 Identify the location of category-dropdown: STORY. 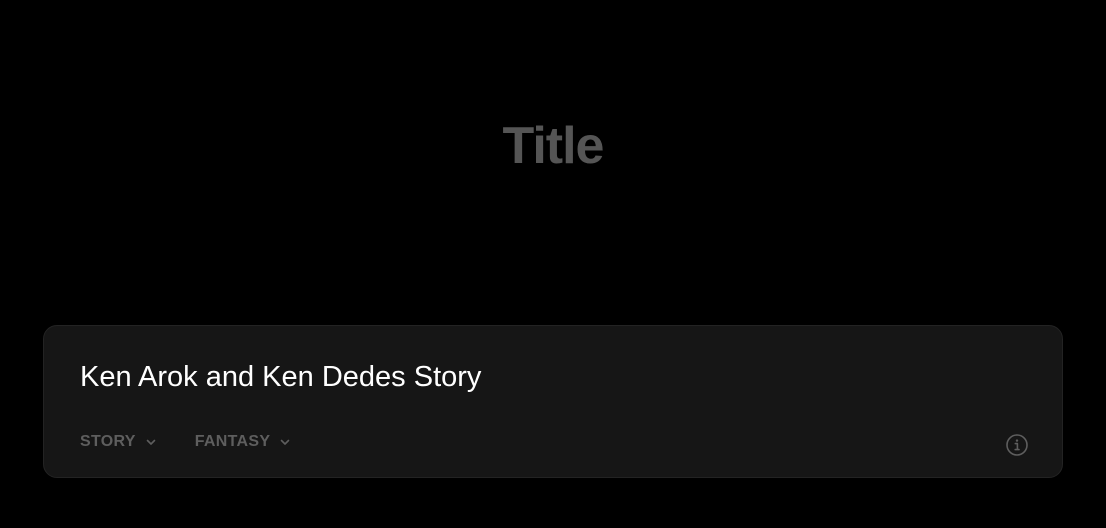
(118, 442).